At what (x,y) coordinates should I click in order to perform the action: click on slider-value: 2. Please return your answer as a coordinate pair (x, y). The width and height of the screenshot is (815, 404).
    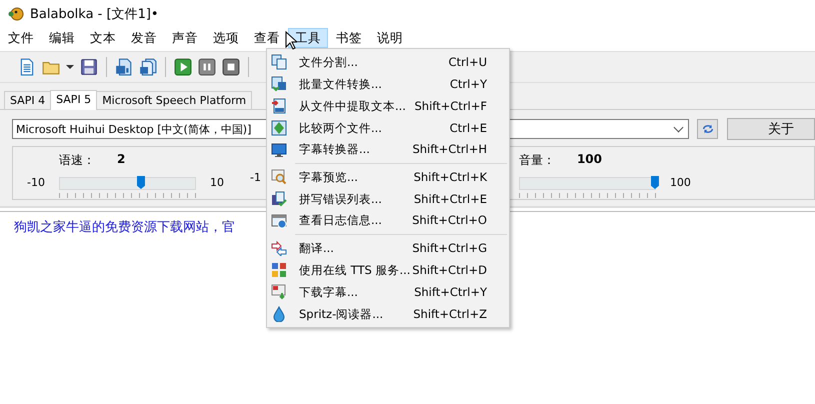
    Looking at the image, I should click on (121, 160).